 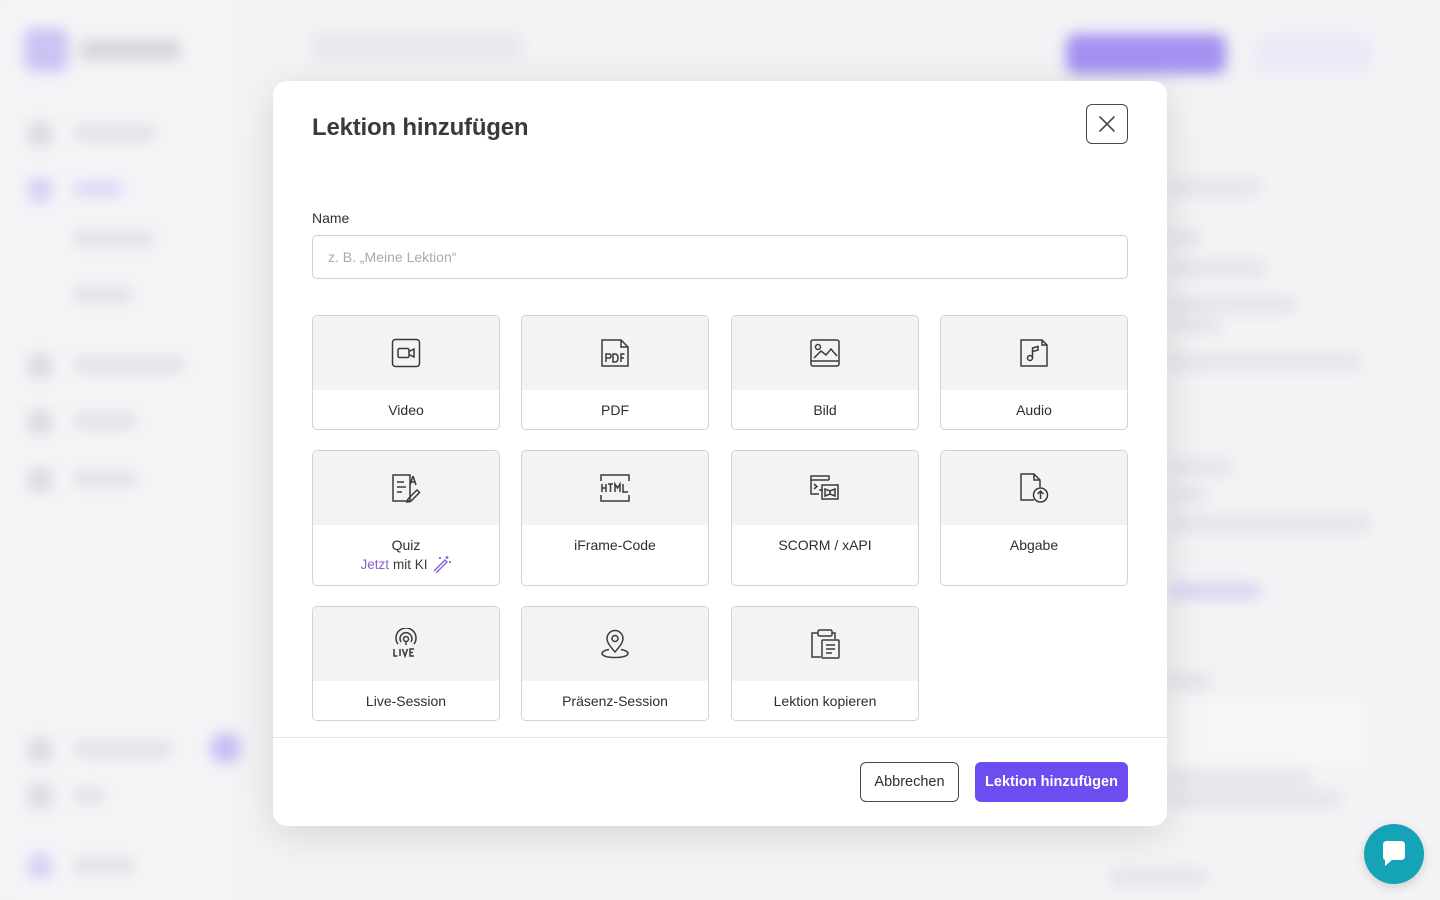 What do you see at coordinates (1034, 353) in the screenshot?
I see `audio-file-icon` at bounding box center [1034, 353].